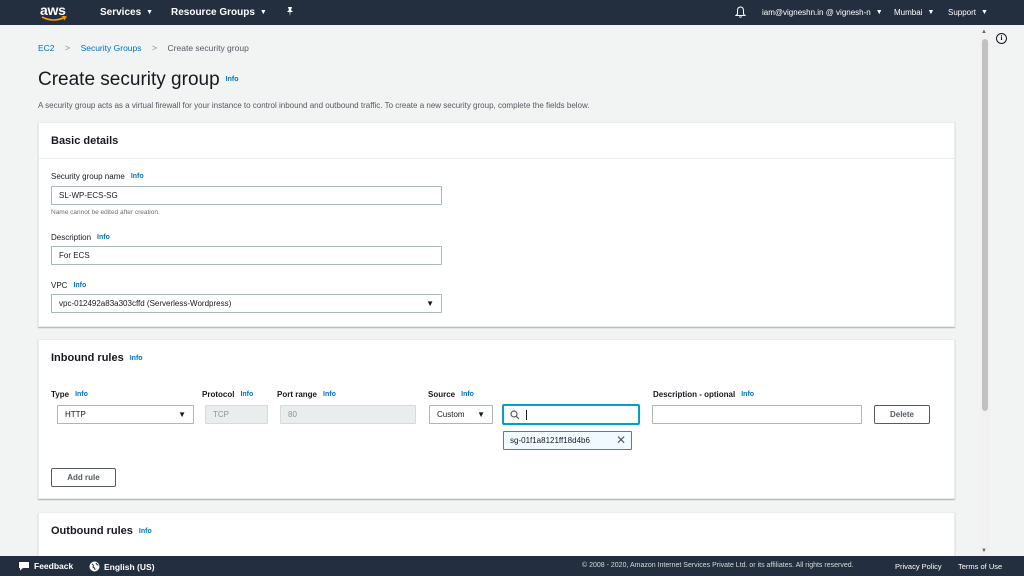 The width and height of the screenshot is (1024, 576). I want to click on breadcrumb-security-groups: Security Groups, so click(111, 48).